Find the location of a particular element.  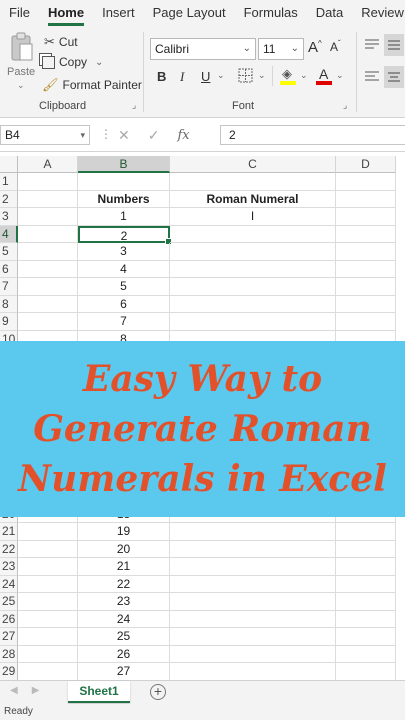

cell-b6: 4 is located at coordinates (124, 269).